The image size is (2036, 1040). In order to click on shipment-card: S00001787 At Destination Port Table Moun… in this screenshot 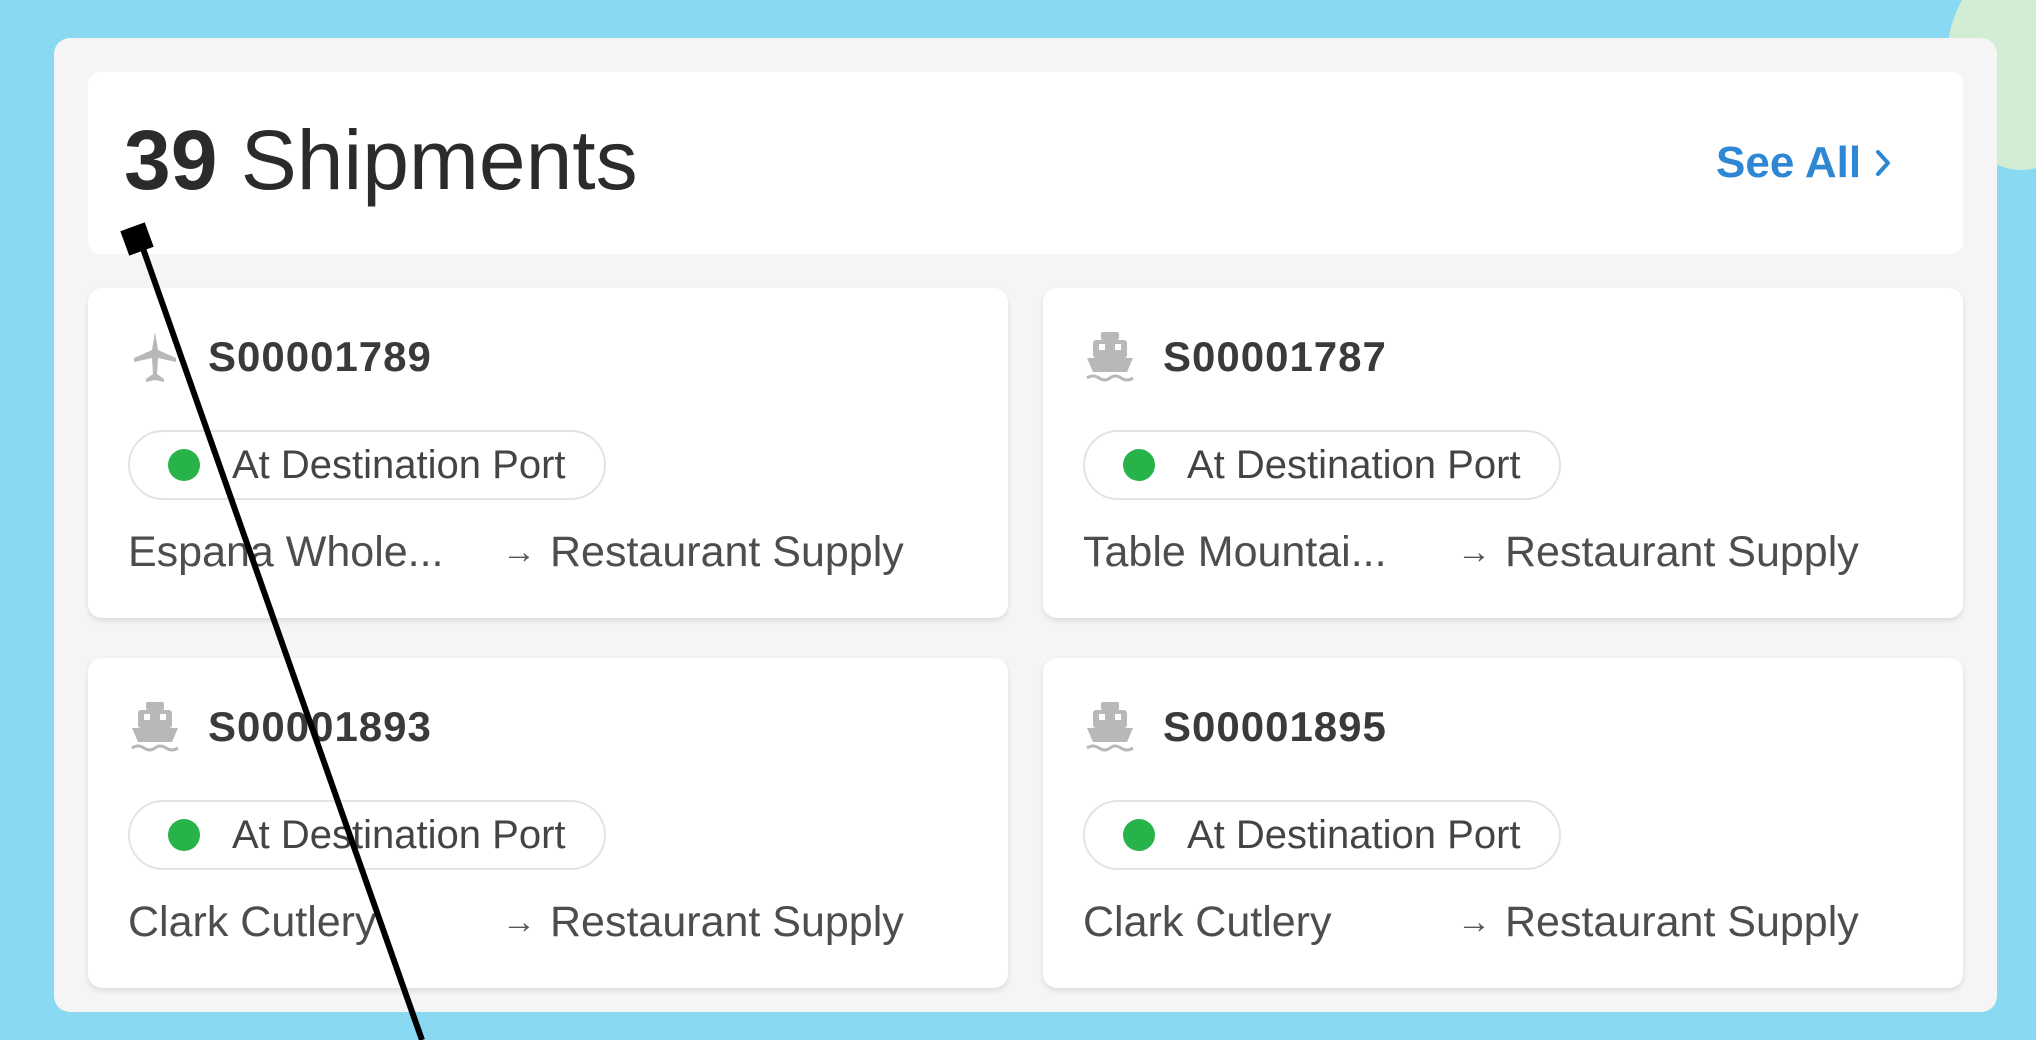, I will do `click(1503, 453)`.